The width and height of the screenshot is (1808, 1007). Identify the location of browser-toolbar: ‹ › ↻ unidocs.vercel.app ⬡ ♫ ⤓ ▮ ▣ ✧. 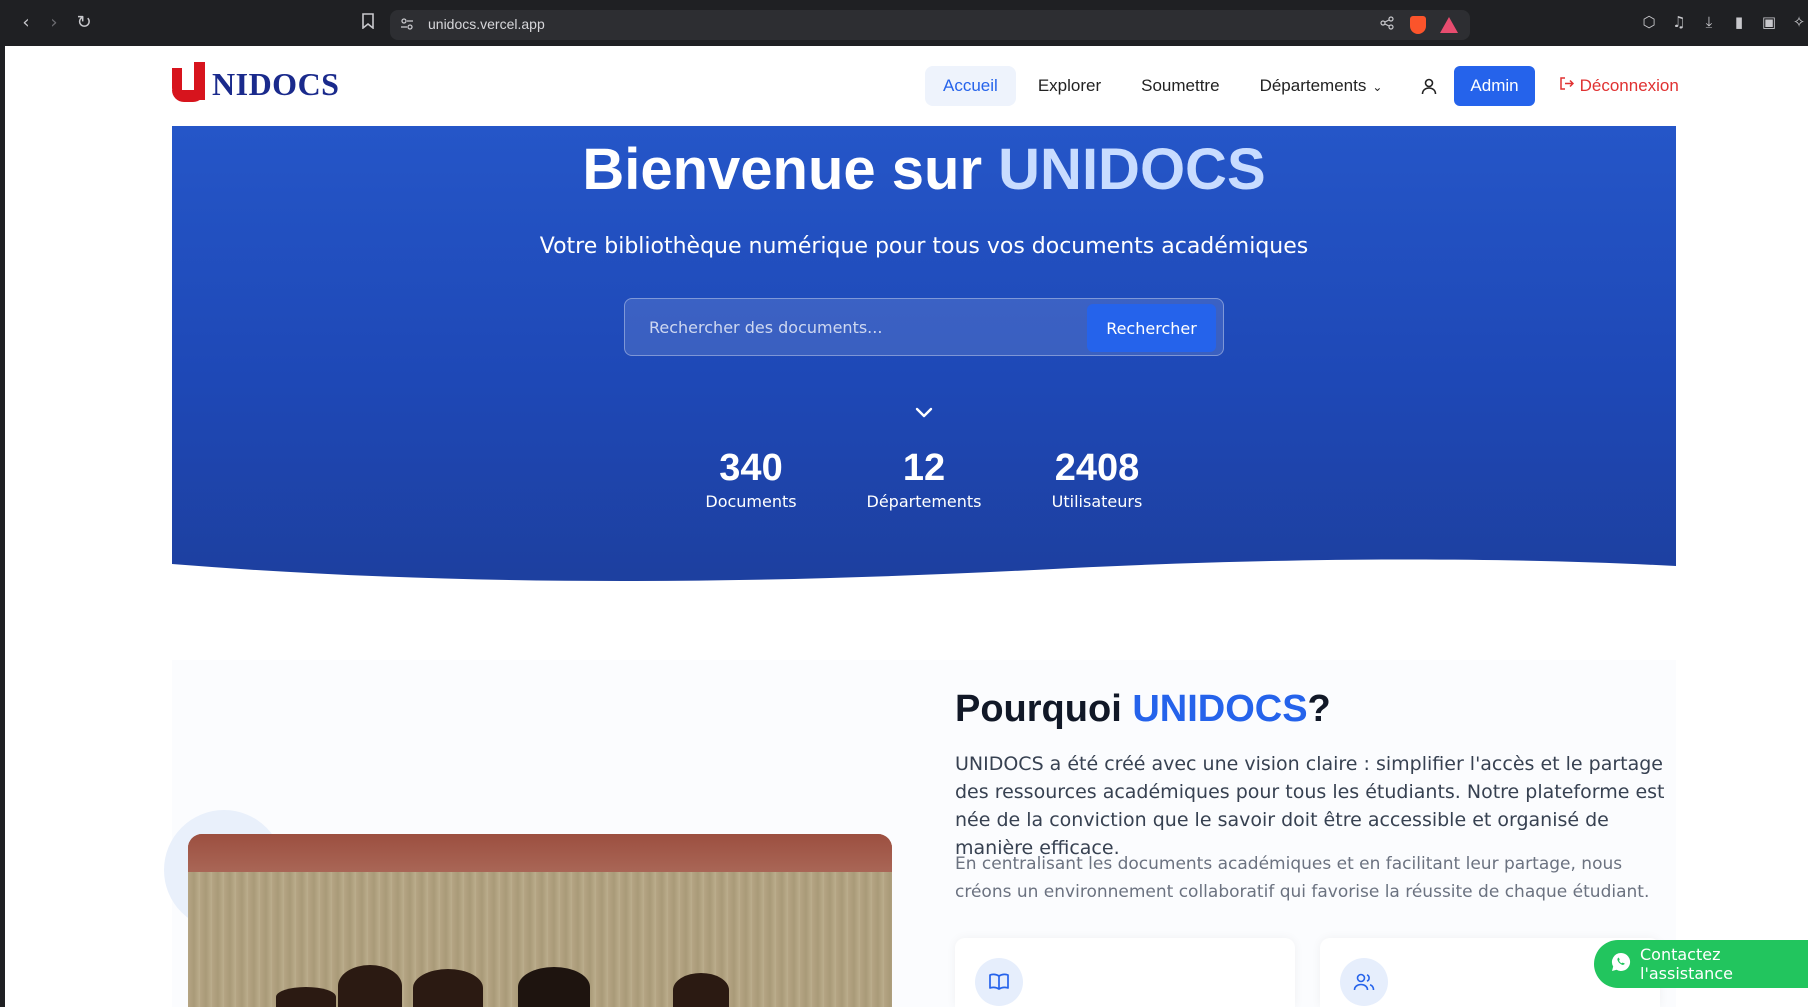
(904, 23).